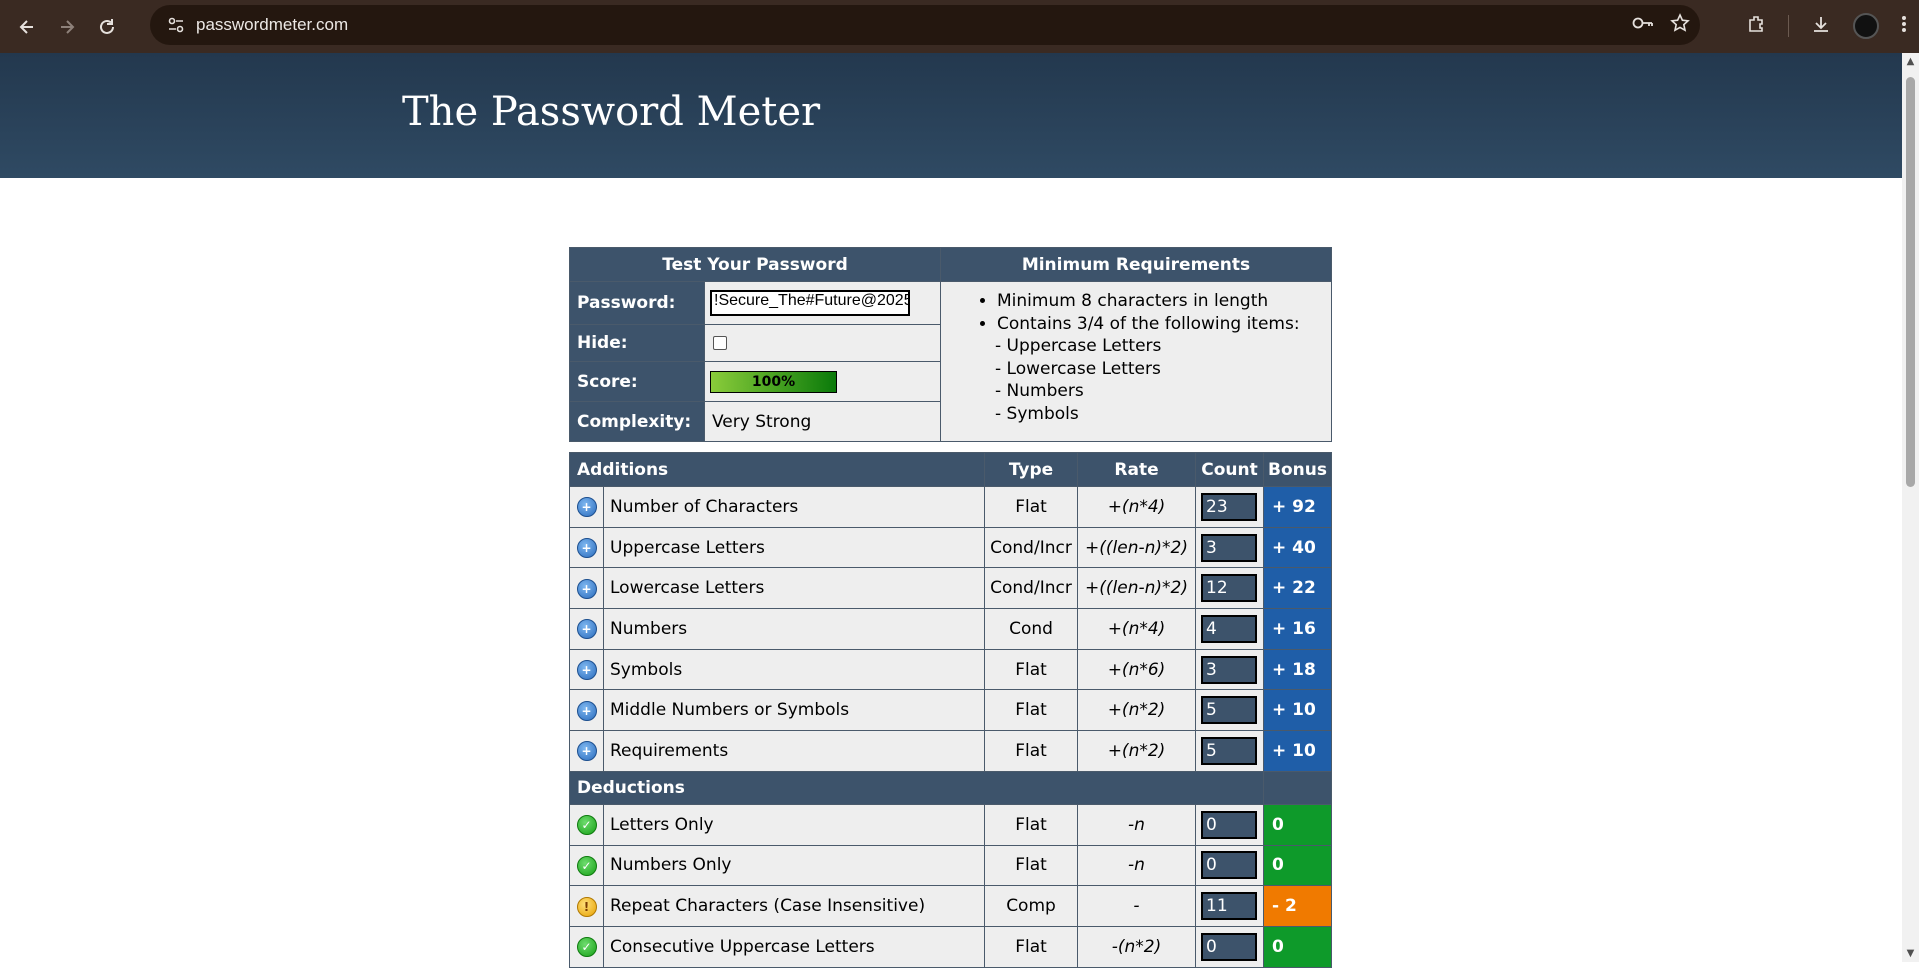 The height and width of the screenshot is (968, 1919). I want to click on scroll-thumb, so click(1910, 282).